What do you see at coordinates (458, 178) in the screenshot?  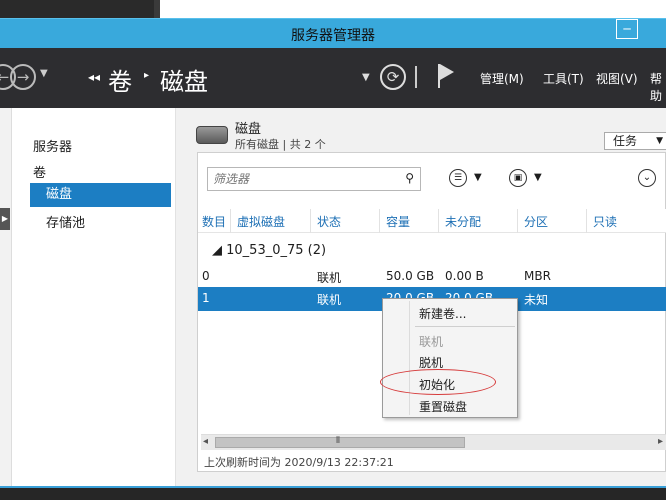 I see `list-view-options-icon: ☰` at bounding box center [458, 178].